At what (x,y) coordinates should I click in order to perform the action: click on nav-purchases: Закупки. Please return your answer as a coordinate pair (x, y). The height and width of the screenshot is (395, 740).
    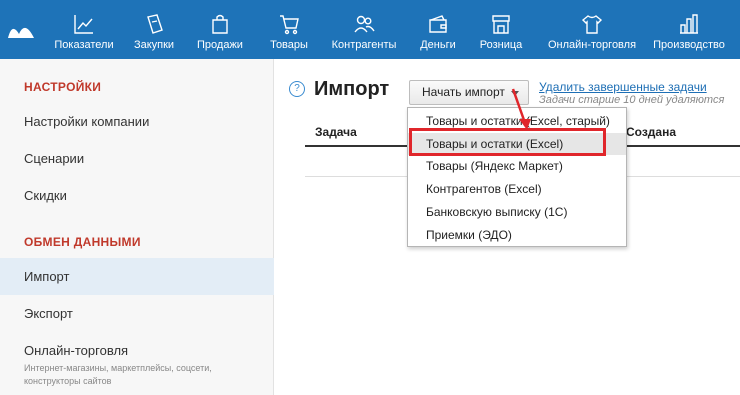
    Looking at the image, I should click on (154, 29).